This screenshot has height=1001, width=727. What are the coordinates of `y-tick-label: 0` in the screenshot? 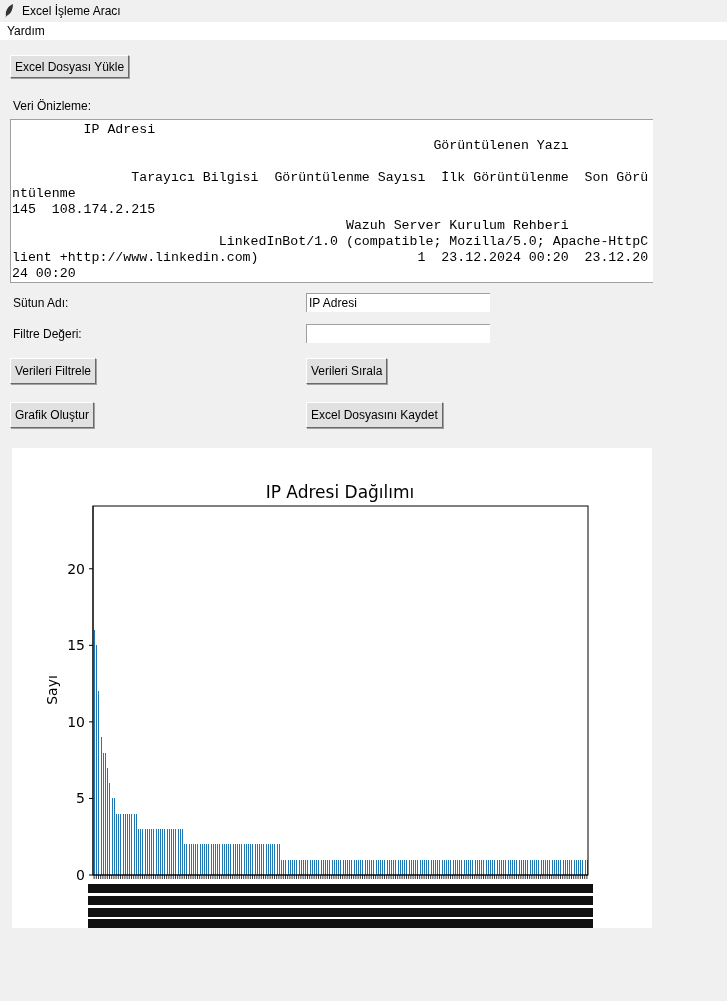 It's located at (80, 875).